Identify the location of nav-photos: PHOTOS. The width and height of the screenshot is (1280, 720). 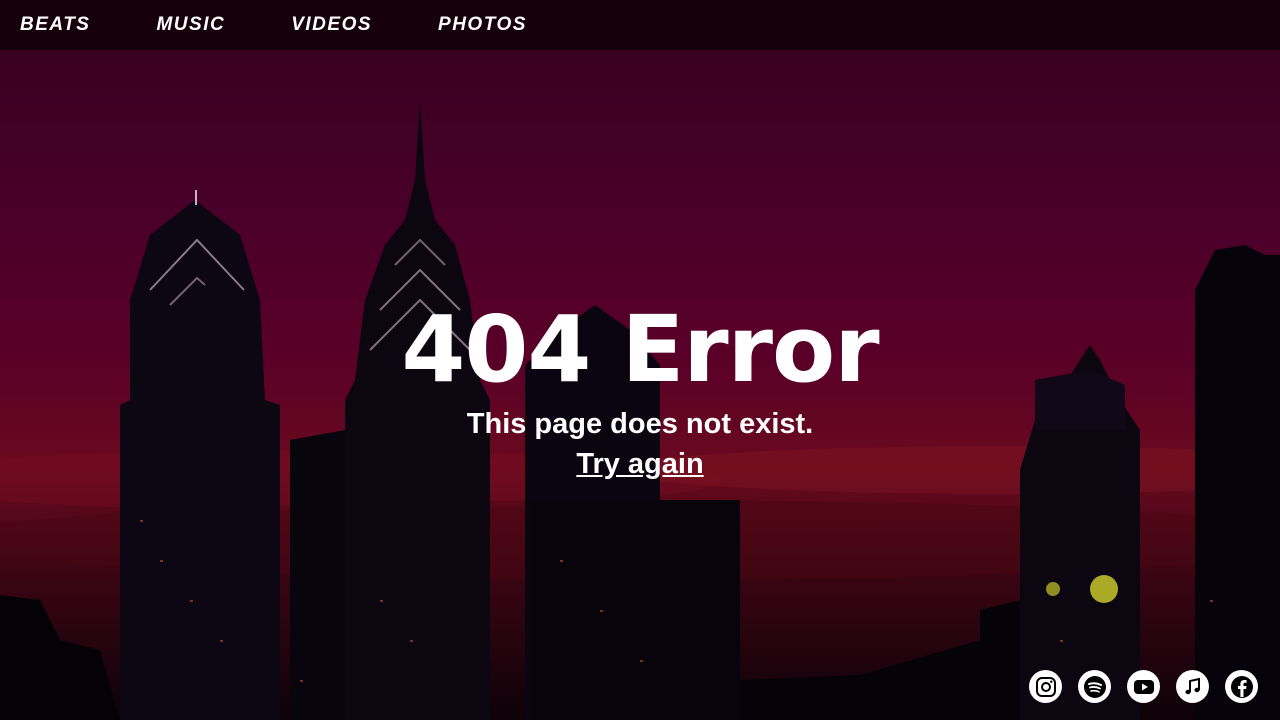
(482, 25).